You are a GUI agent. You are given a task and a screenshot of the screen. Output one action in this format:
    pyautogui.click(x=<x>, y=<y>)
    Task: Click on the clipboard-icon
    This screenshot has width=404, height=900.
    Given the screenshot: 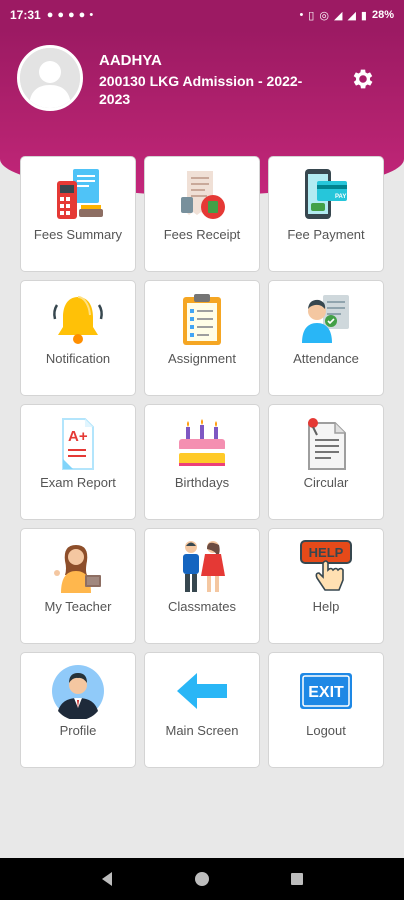 What is the action you would take?
    pyautogui.click(x=202, y=319)
    